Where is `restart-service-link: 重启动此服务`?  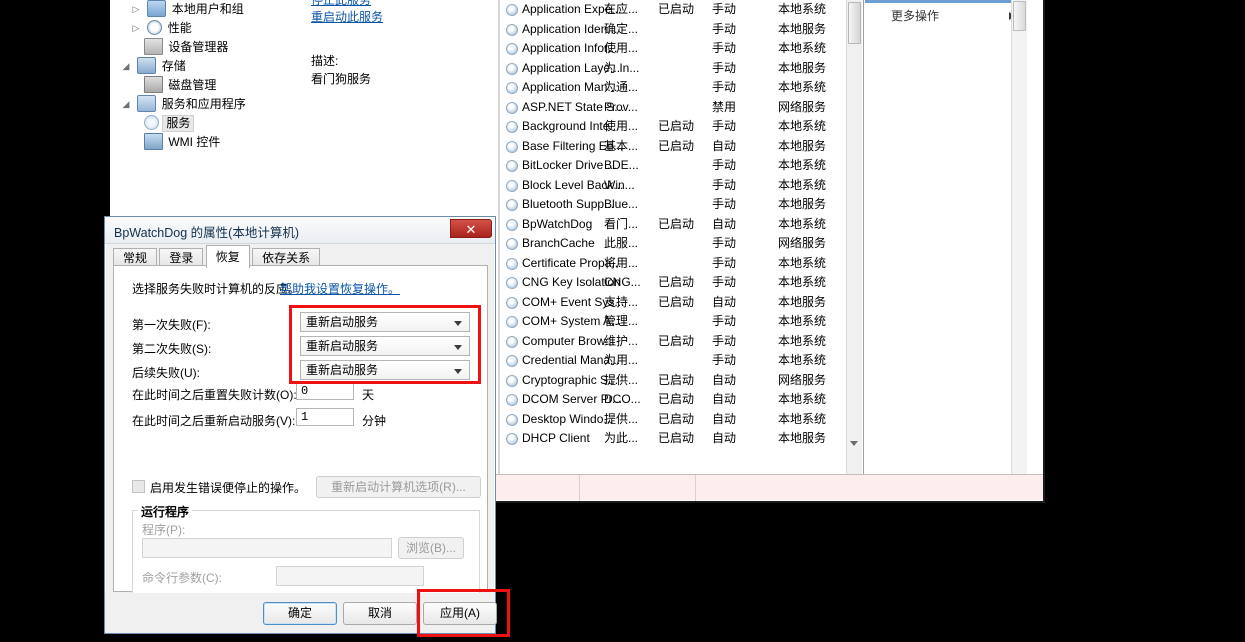
restart-service-link: 重启动此服务 is located at coordinates (347, 16).